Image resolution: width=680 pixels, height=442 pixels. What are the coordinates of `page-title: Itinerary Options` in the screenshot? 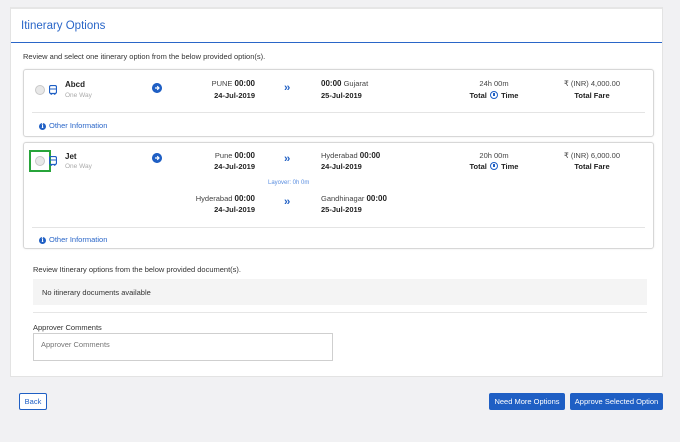 It's located at (63, 26).